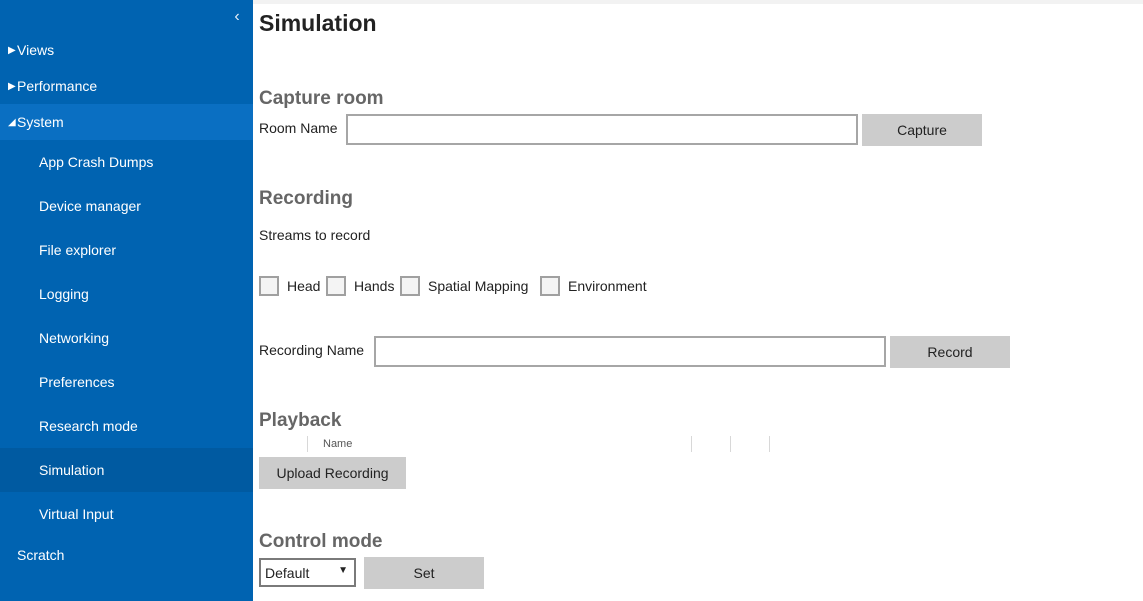 The height and width of the screenshot is (601, 1143). What do you see at coordinates (298, 128) in the screenshot?
I see `room-name-label: Room Name` at bounding box center [298, 128].